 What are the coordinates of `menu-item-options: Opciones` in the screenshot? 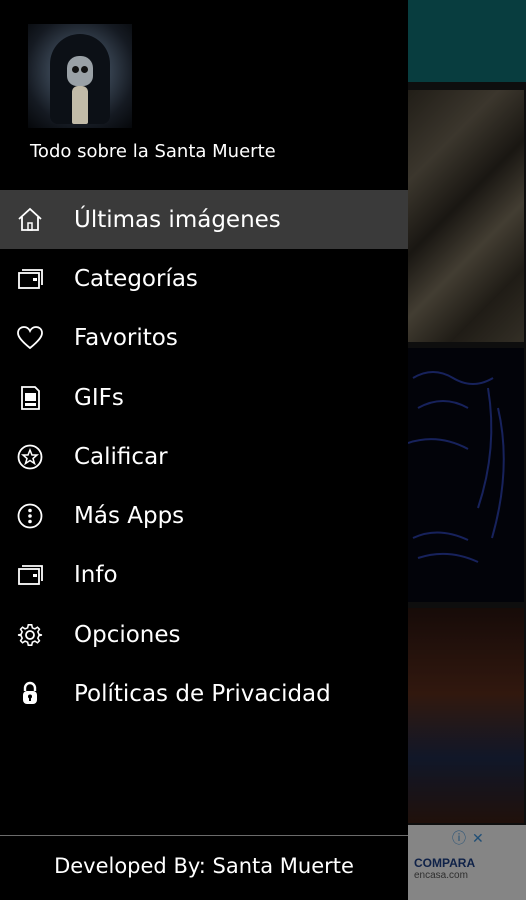 It's located at (204, 634).